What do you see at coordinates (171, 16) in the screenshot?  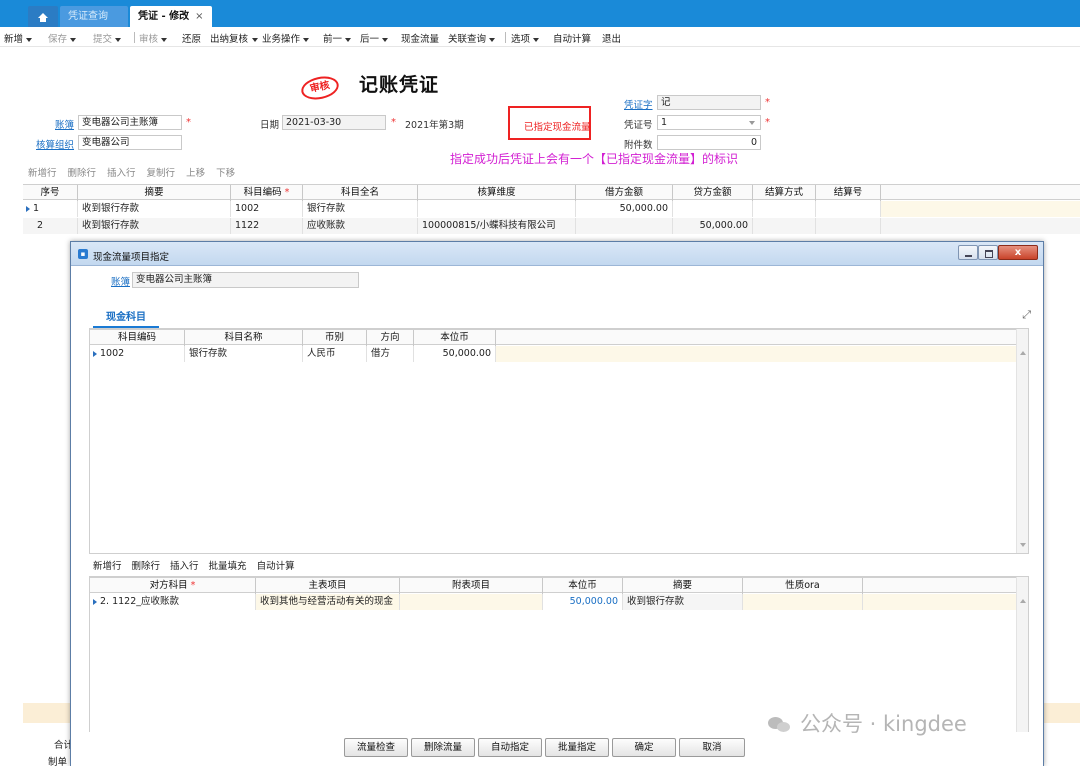 I see `tab-voucher-edit: 凭证 - 修改 ×` at bounding box center [171, 16].